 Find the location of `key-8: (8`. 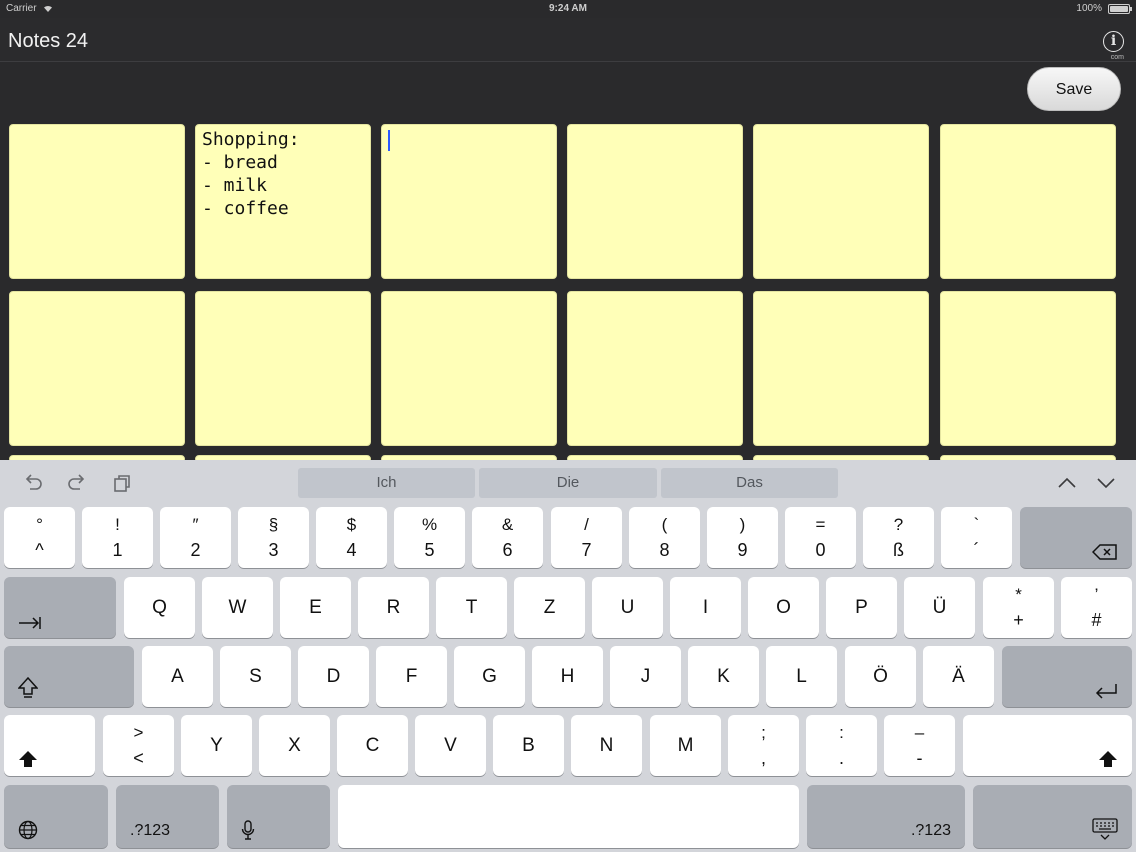

key-8: (8 is located at coordinates (664, 537).